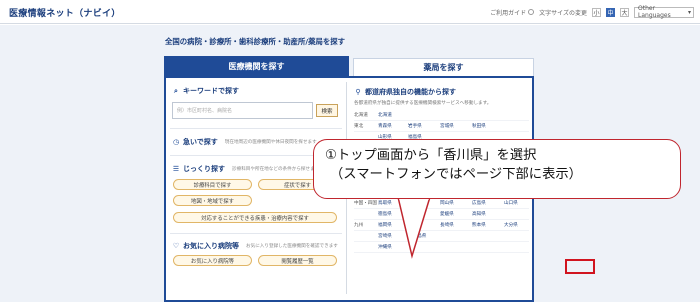  What do you see at coordinates (176, 90) in the screenshot?
I see `search-icon: ⌕` at bounding box center [176, 90].